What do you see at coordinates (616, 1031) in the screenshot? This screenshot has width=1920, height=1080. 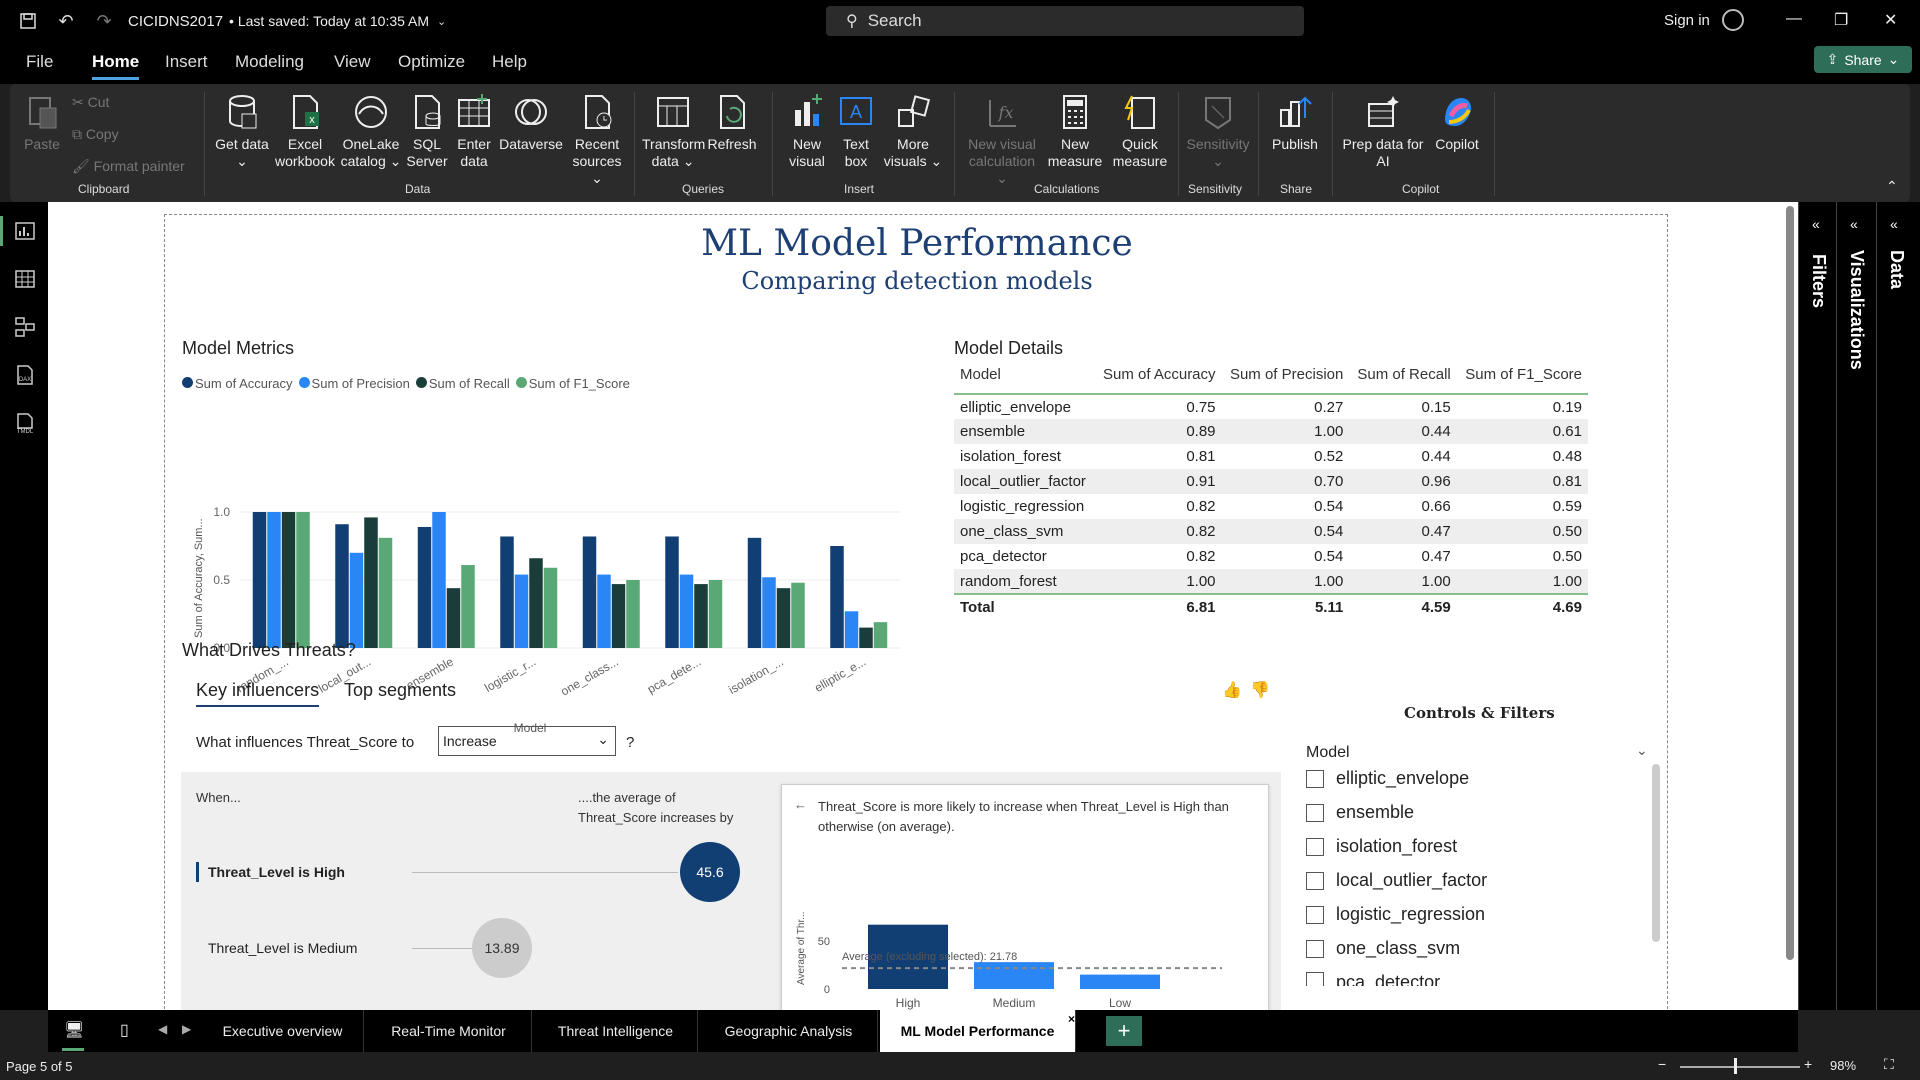 I see `page-tab: Threat Intelligence` at bounding box center [616, 1031].